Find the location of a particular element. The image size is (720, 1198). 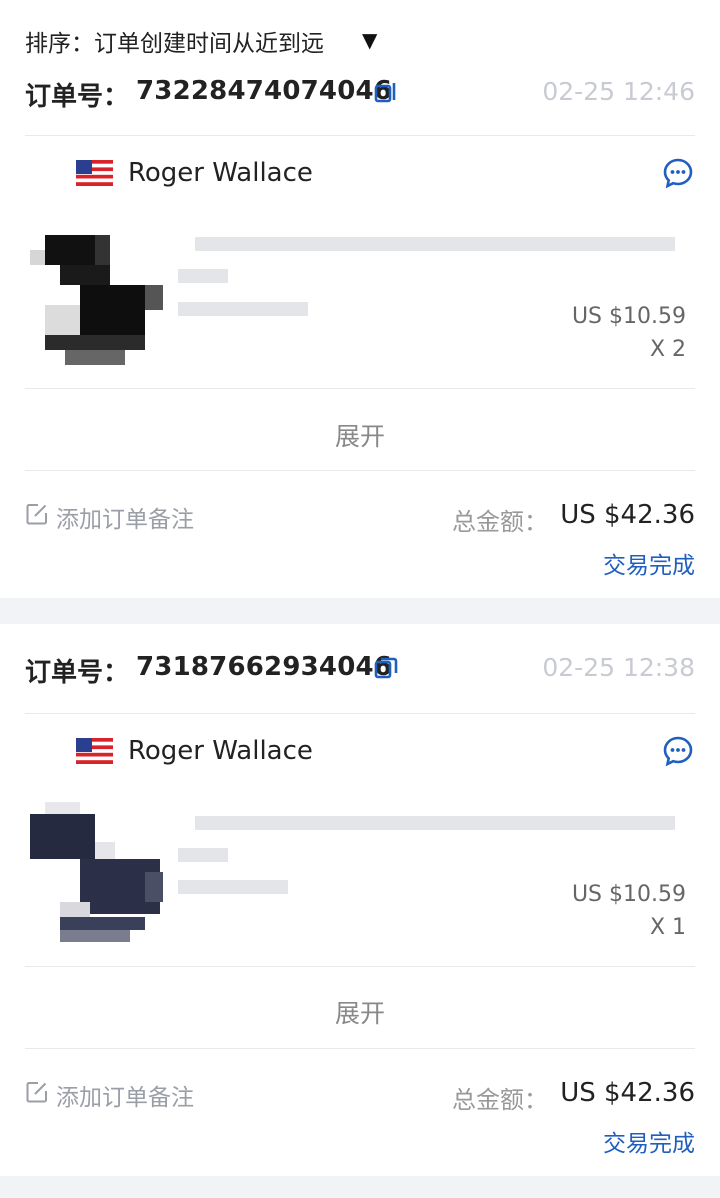

order-time: 02-25 12:38 is located at coordinates (618, 667).